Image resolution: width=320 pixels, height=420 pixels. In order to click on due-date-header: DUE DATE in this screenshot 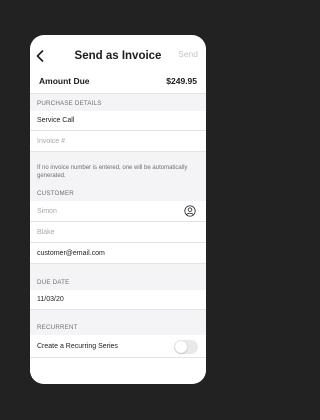, I will do `click(118, 277)`.